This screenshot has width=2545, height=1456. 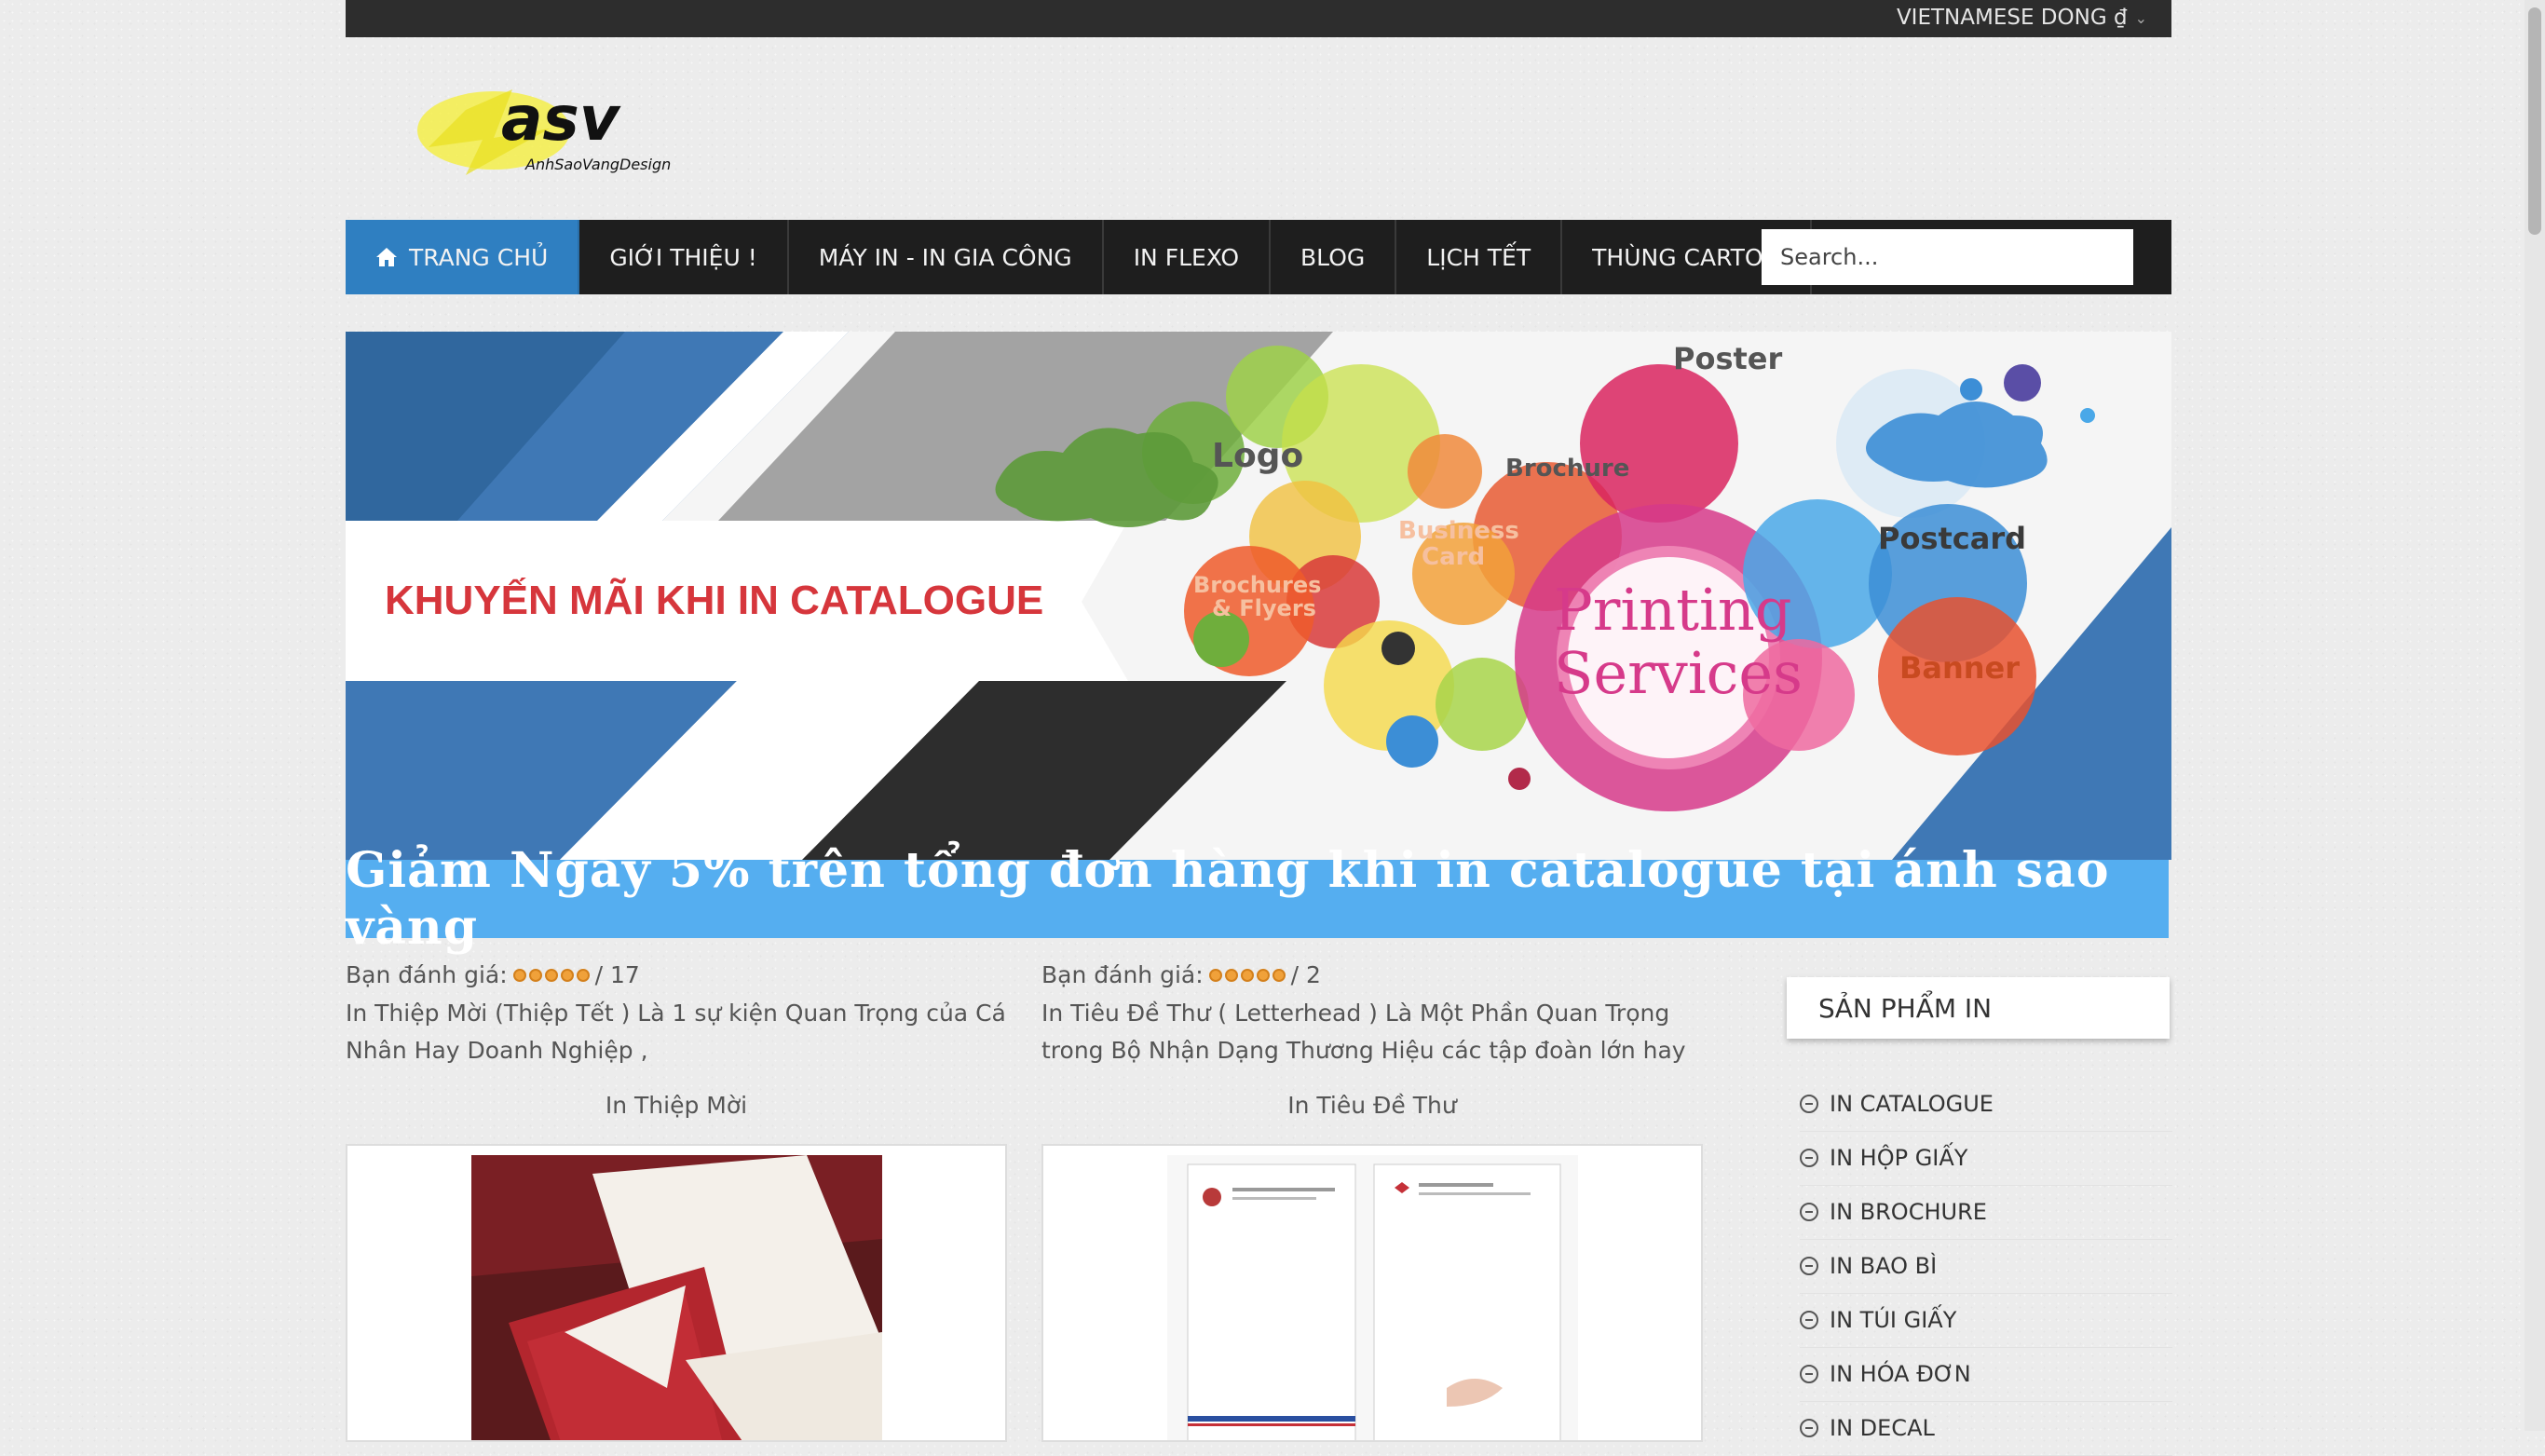 I want to click on bubble-label-banner: Banner, so click(x=1960, y=668).